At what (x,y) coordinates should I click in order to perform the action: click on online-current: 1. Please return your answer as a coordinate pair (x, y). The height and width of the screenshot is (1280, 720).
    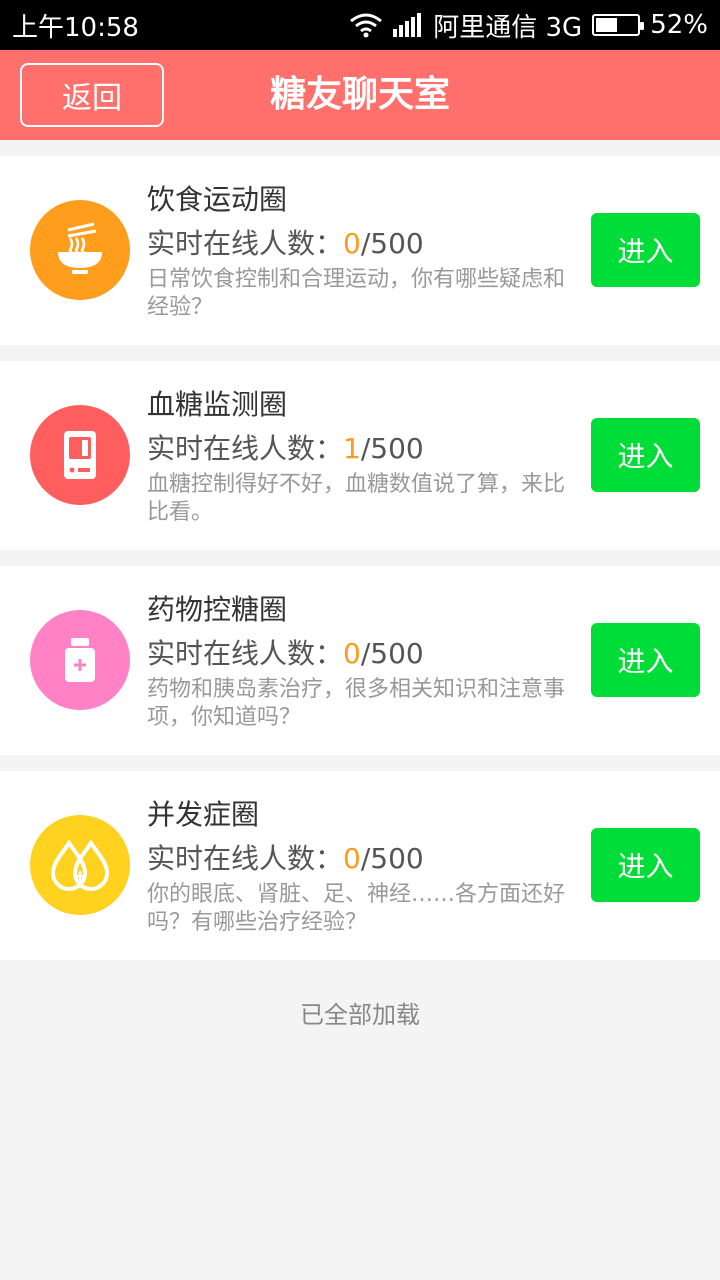
    Looking at the image, I should click on (352, 448).